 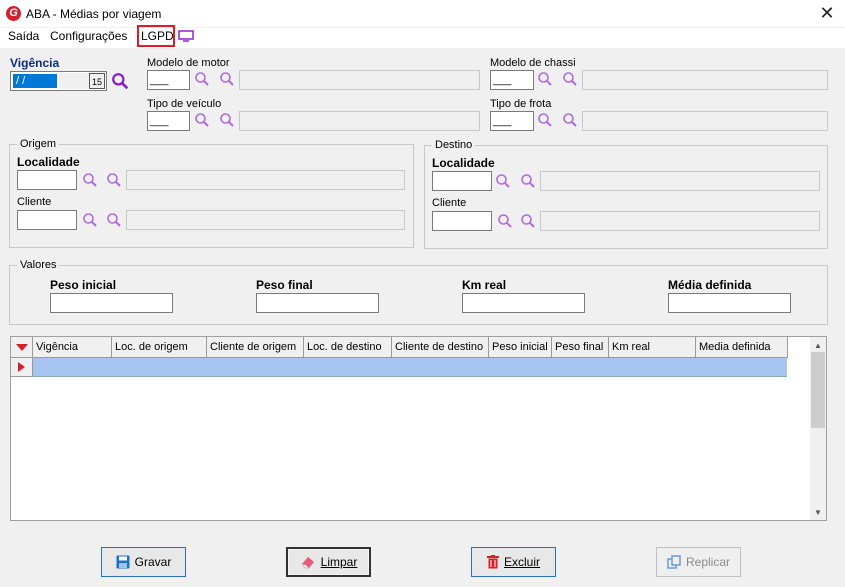 I want to click on km-real-input, so click(x=523, y=303).